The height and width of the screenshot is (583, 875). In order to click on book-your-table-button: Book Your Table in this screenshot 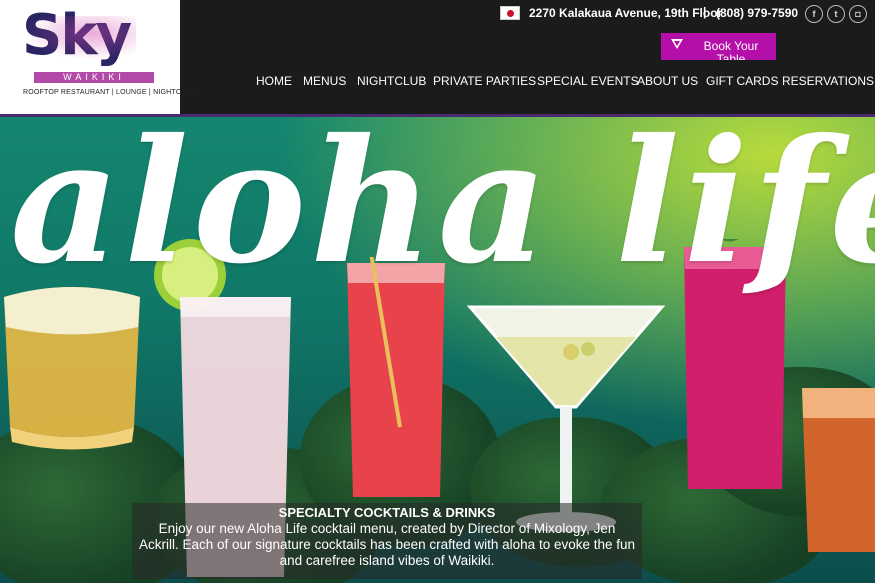, I will do `click(718, 46)`.